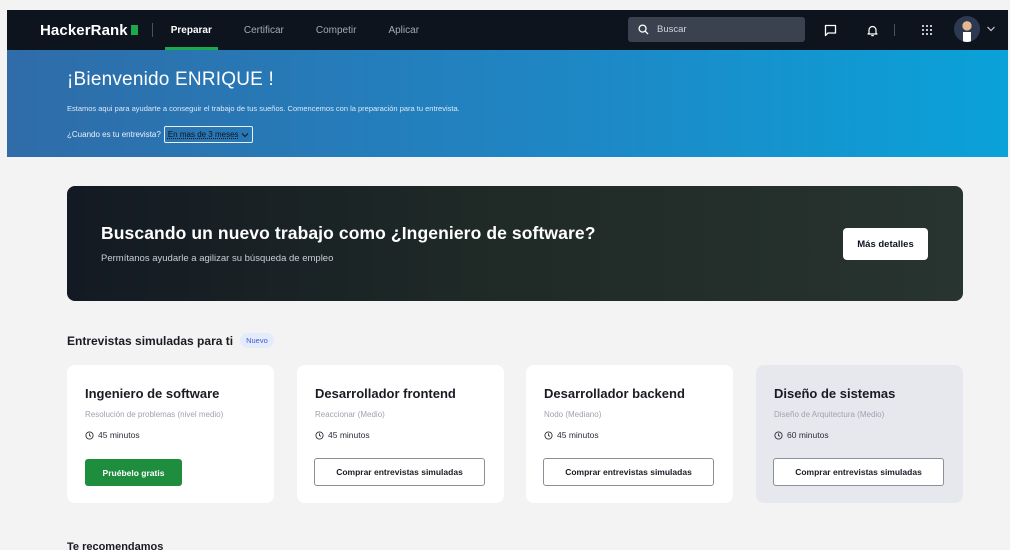 The height and width of the screenshot is (550, 1010). I want to click on more-details-button: Más detalles, so click(885, 244).